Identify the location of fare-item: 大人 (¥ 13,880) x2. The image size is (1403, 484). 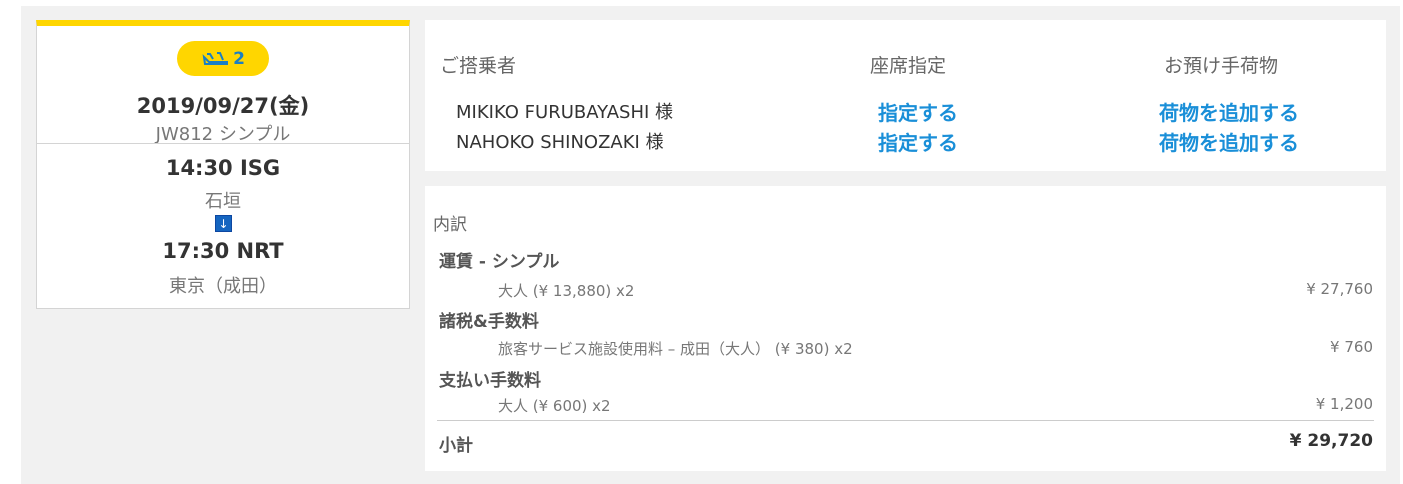
(566, 291).